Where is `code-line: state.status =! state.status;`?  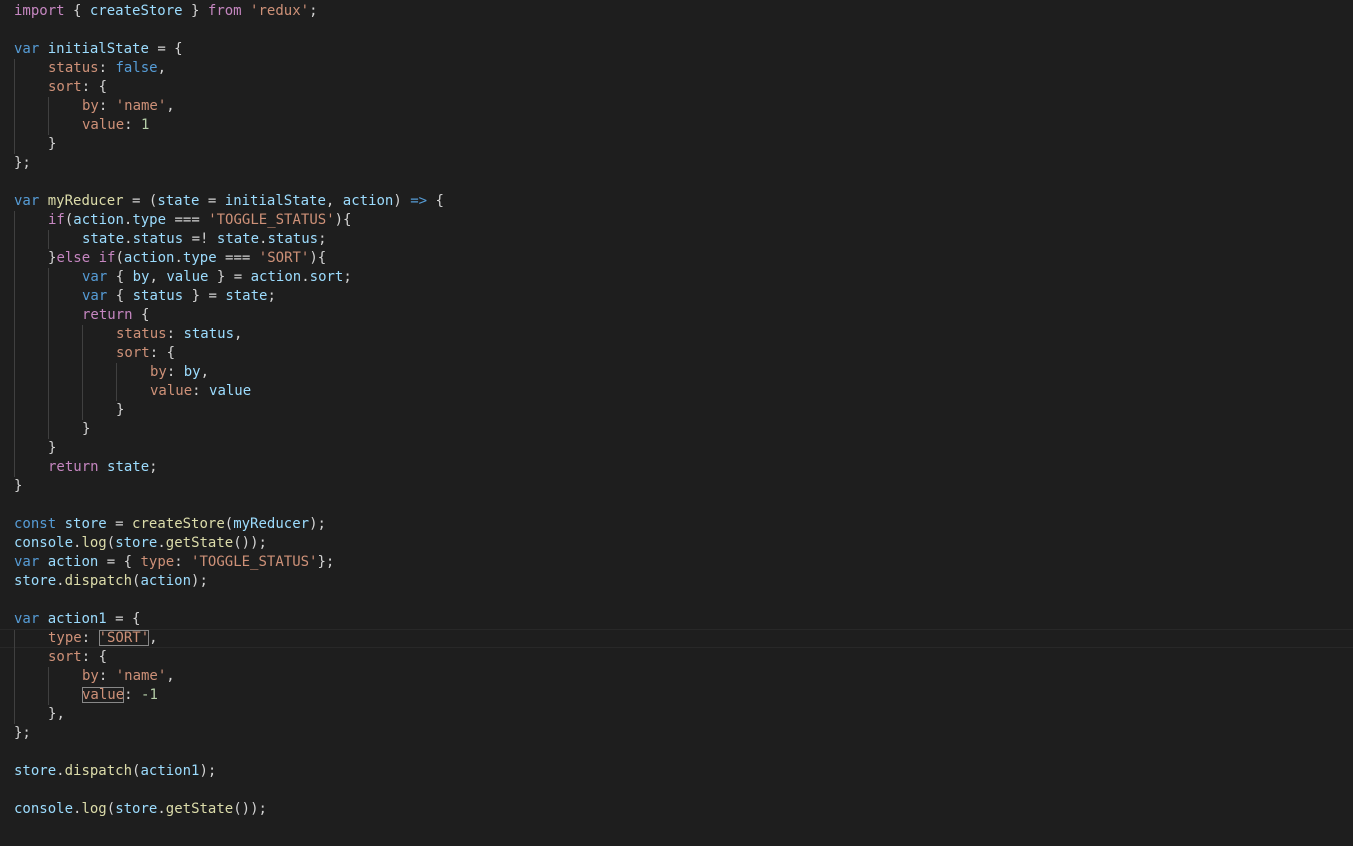 code-line: state.status =! state.status; is located at coordinates (676, 239).